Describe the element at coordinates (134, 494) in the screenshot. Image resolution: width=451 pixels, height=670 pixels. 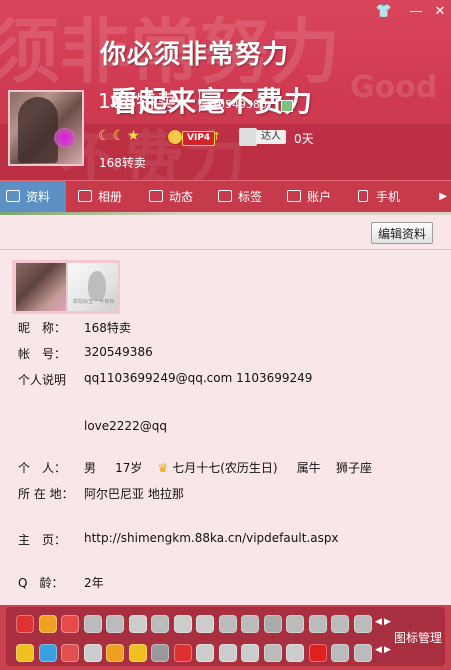
I see `field-value: 阿尔巴尼亚 地拉那` at that location.